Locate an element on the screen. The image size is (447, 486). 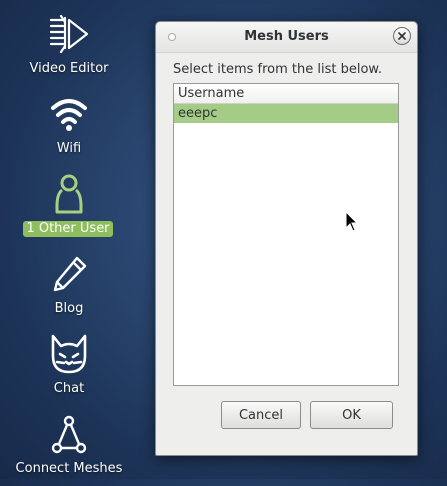
cat-icon is located at coordinates (69, 354).